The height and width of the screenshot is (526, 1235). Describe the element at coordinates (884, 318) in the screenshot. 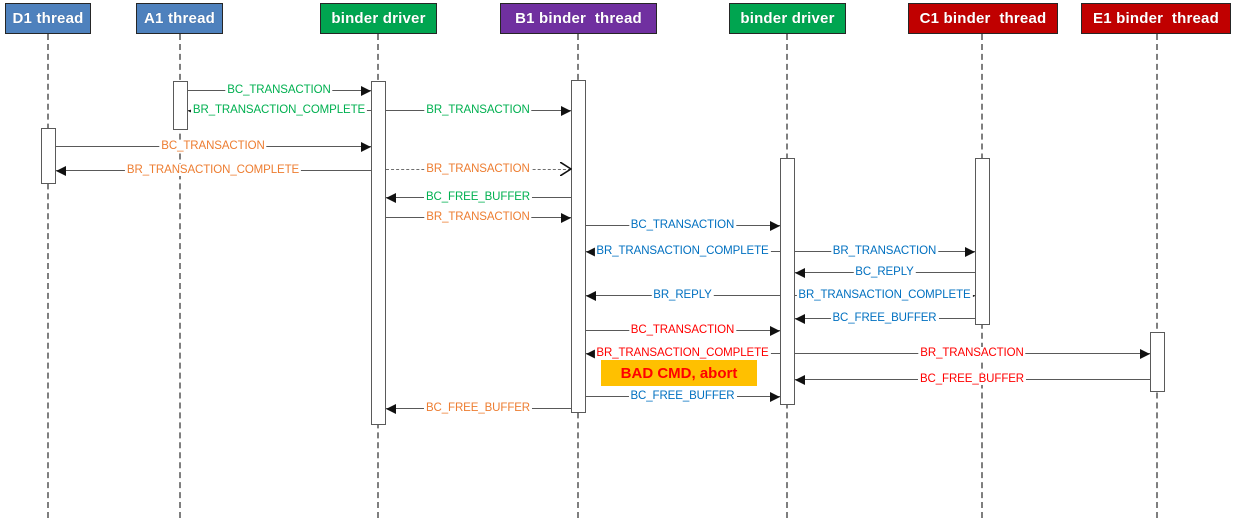

I see `message-label-m15: BC_FREE_BUFFER` at that location.